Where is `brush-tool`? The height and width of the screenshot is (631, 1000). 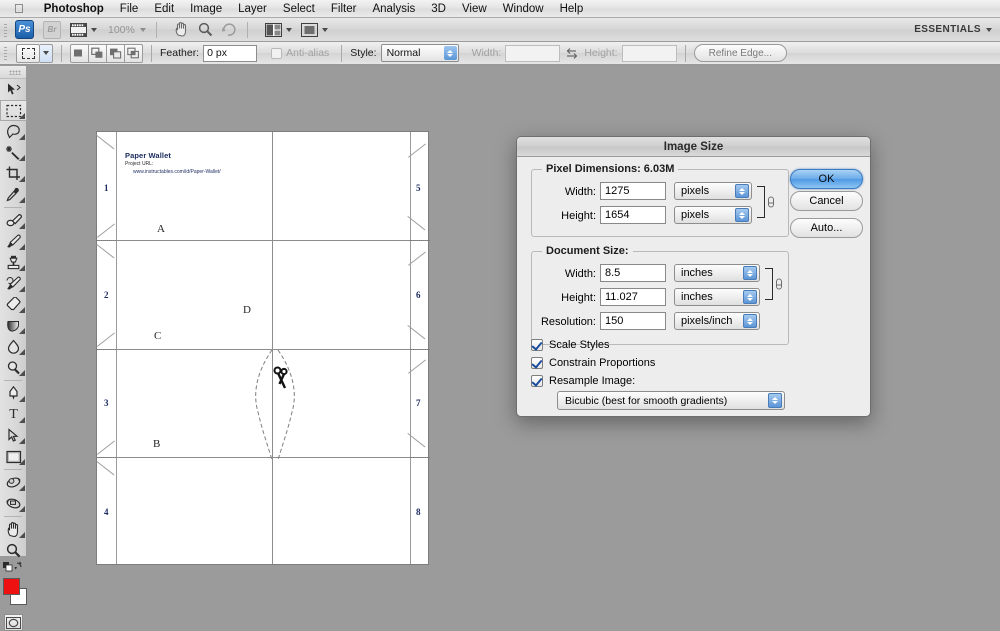
brush-tool is located at coordinates (13, 241).